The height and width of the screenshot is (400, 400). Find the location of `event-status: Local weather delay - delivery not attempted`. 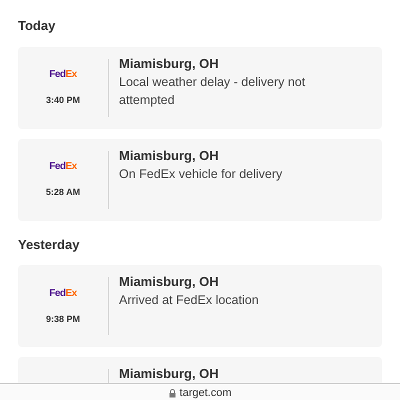

event-status: Local weather delay - delivery not attempted is located at coordinates (212, 91).